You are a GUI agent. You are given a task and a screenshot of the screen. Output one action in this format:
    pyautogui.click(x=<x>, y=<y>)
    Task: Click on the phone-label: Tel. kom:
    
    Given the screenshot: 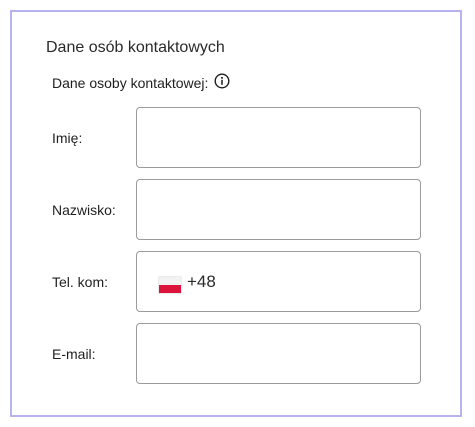 What is the action you would take?
    pyautogui.click(x=80, y=282)
    